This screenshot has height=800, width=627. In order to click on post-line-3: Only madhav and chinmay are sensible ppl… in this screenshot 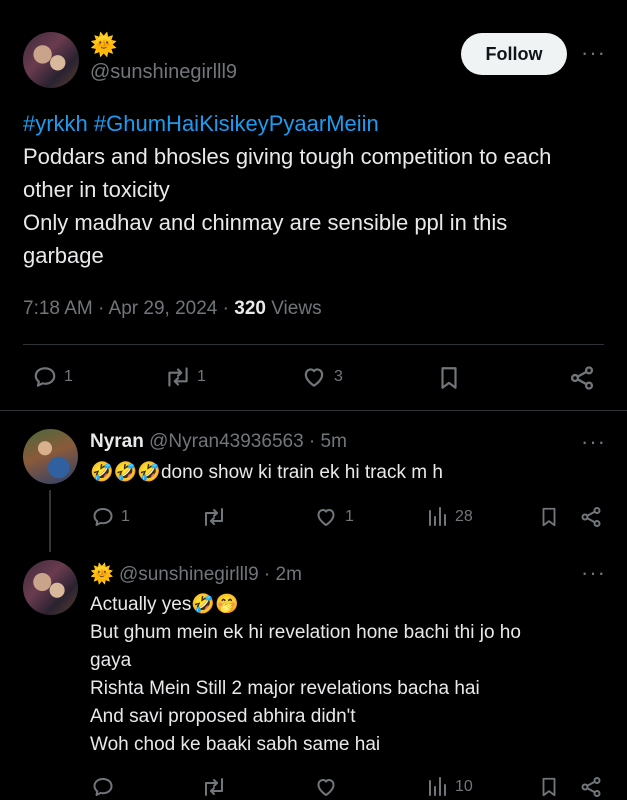, I will do `click(265, 222)`.